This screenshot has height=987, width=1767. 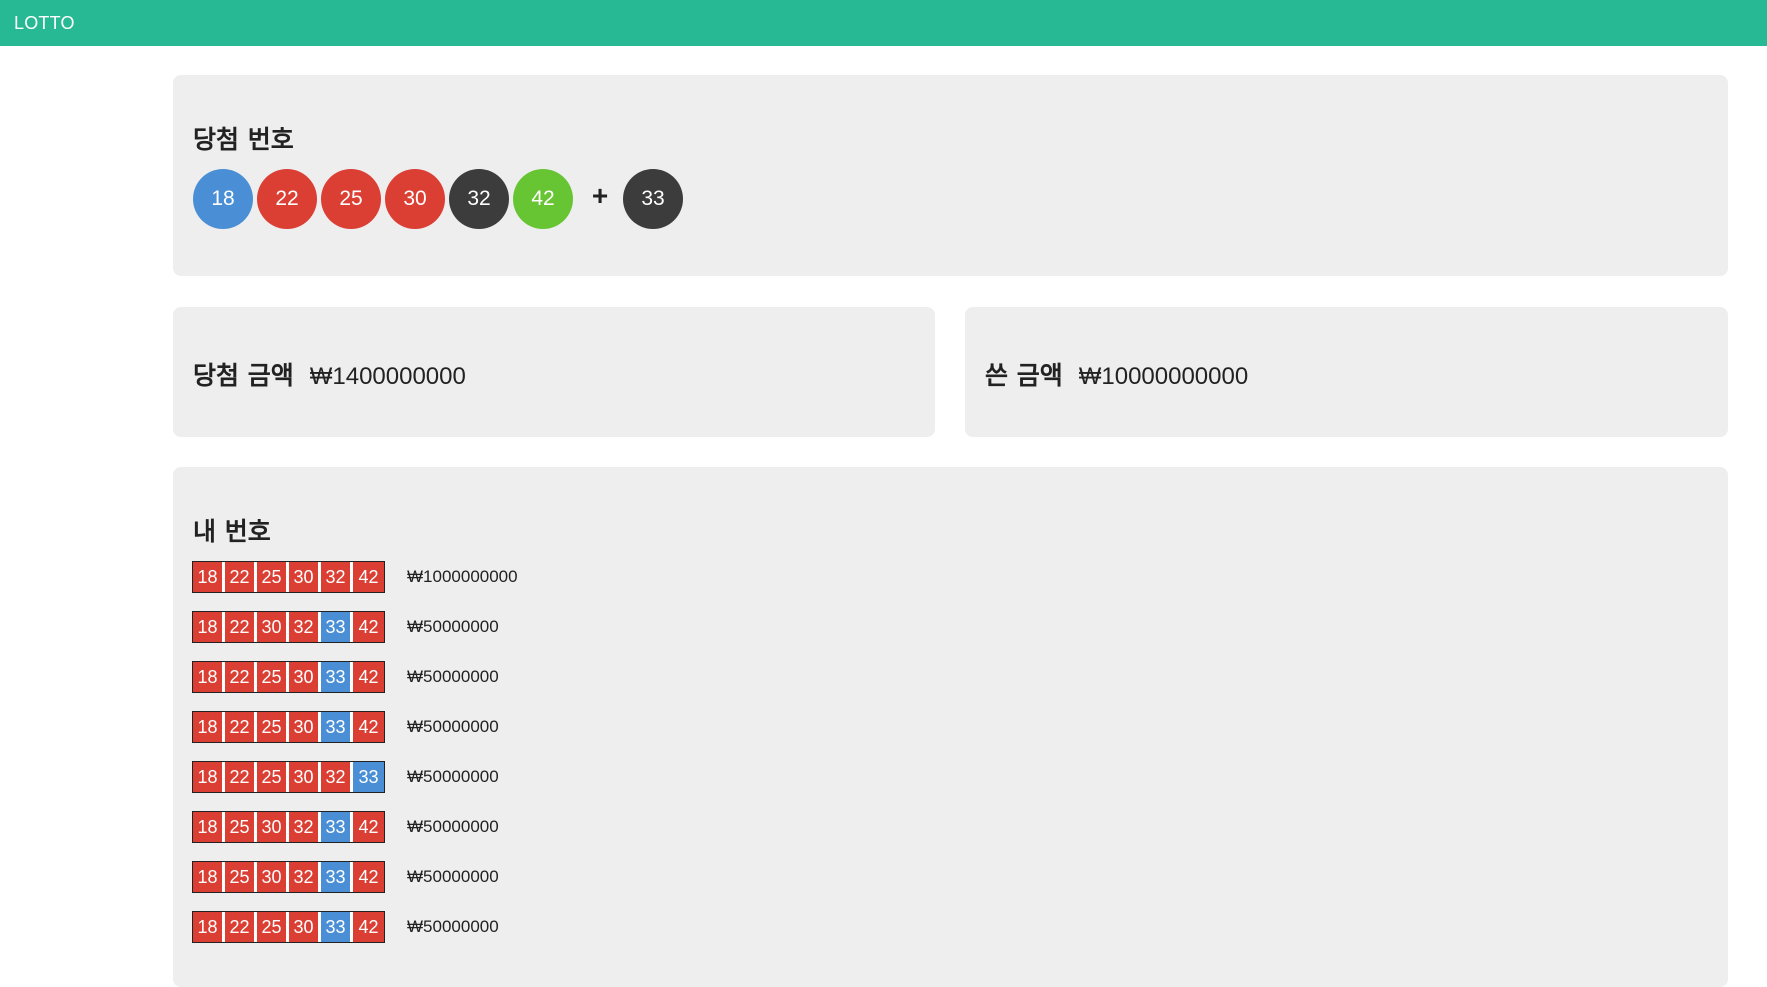 What do you see at coordinates (243, 375) in the screenshot?
I see `prize-amount-label: 당첨 금액` at bounding box center [243, 375].